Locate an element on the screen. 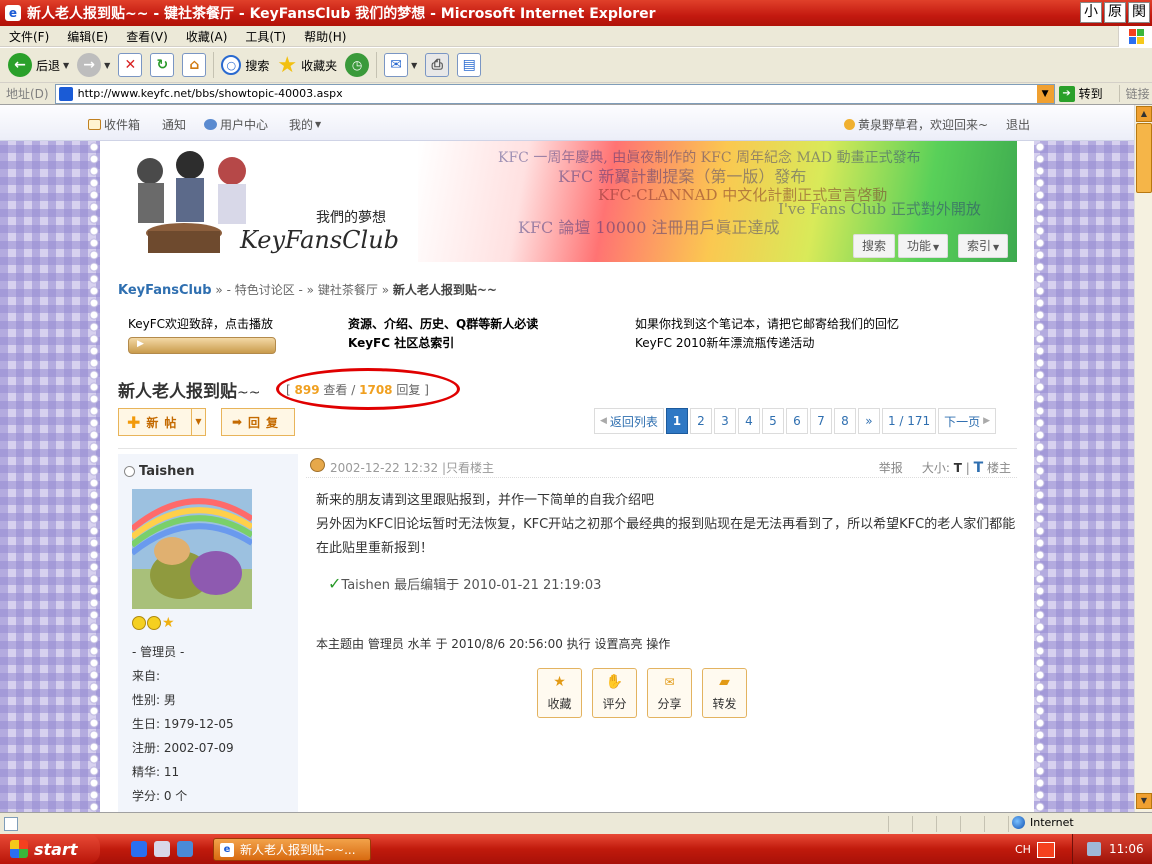 This screenshot has height=864, width=1152. new-post-button: ✚ 新帖 ▼ is located at coordinates (162, 422).